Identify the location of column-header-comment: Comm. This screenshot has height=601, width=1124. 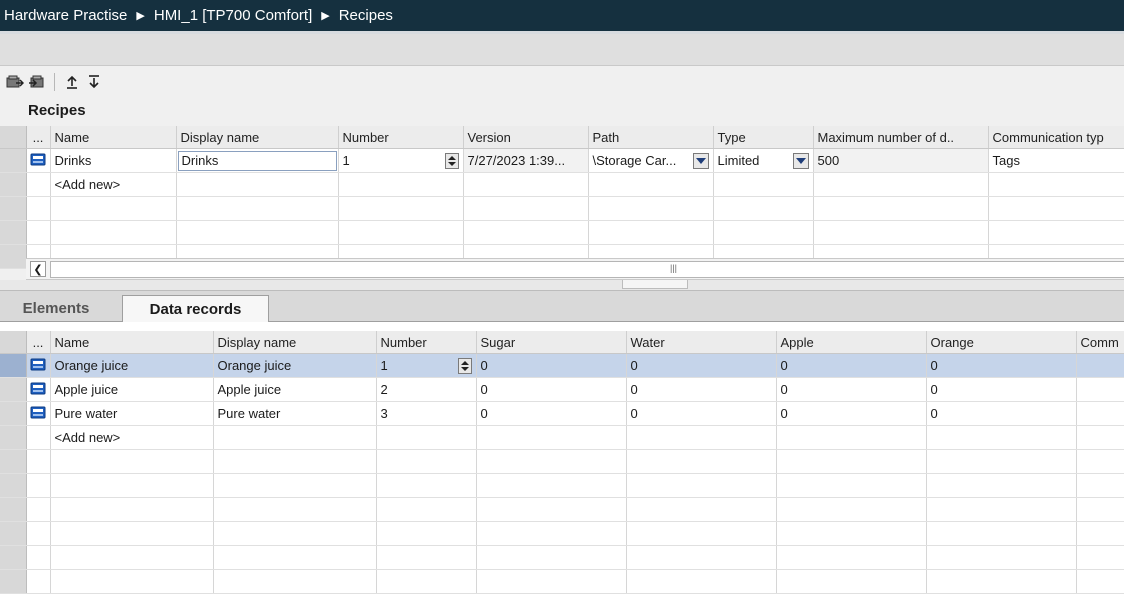
(1100, 342).